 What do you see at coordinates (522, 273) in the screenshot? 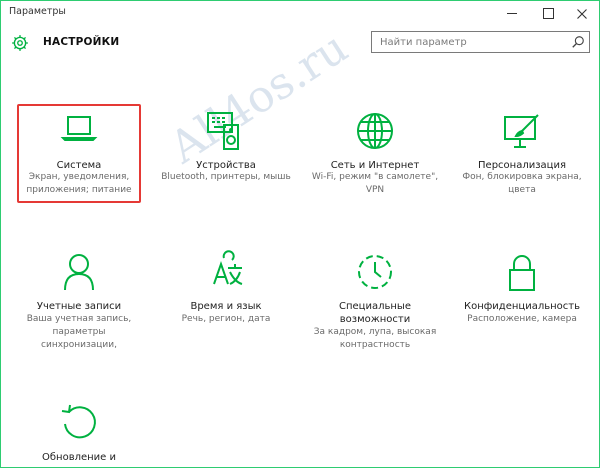
I see `lock-icon` at bounding box center [522, 273].